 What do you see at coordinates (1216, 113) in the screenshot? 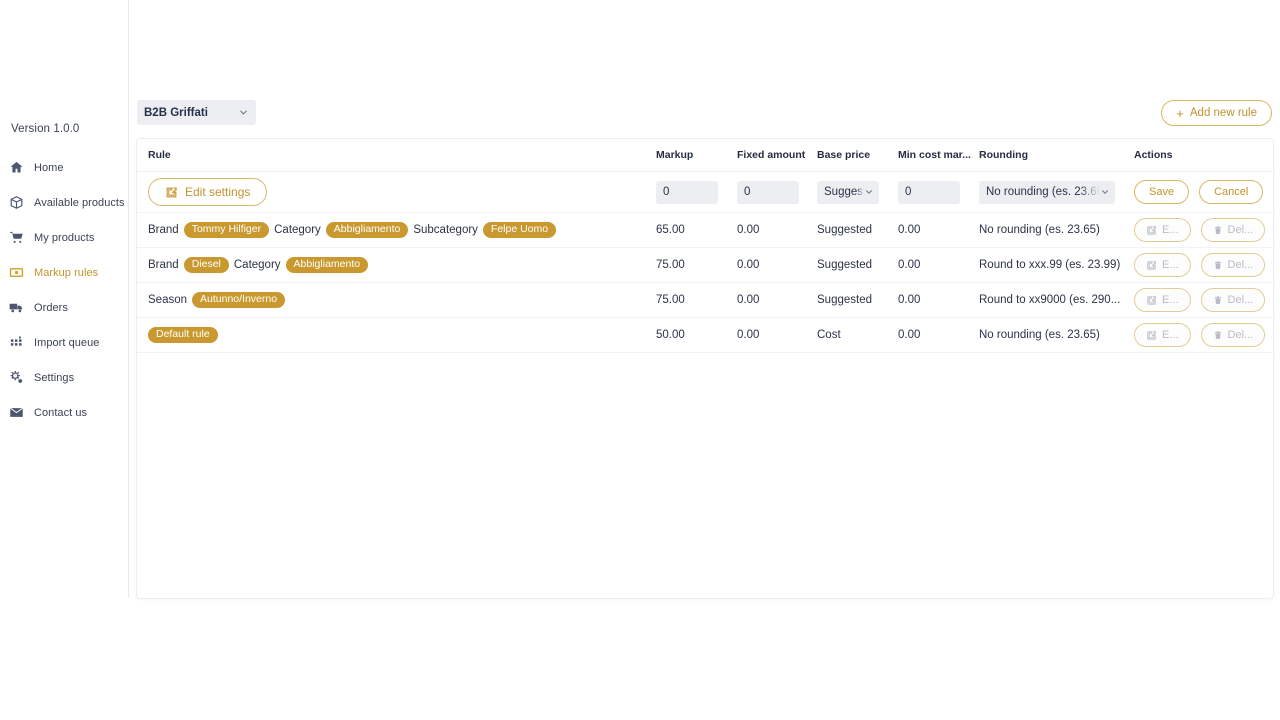
I see `add-new-rule-button: + Add new rule` at bounding box center [1216, 113].